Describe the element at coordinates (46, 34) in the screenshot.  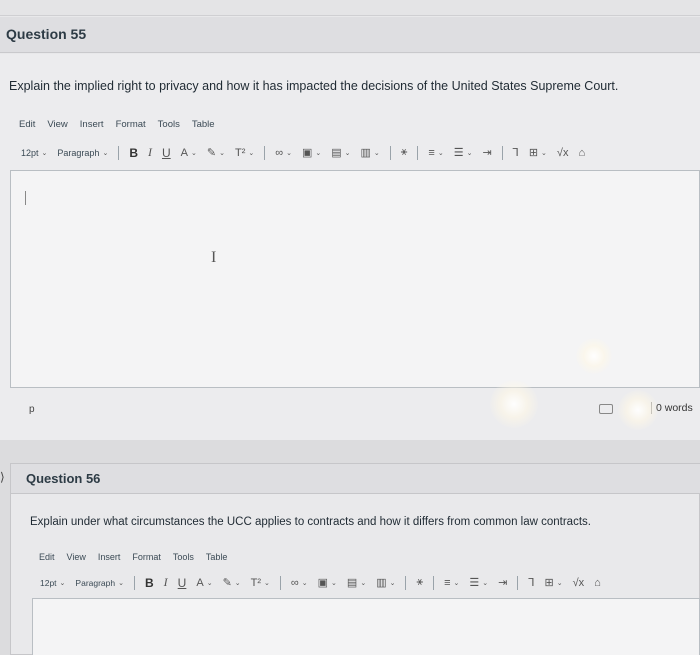
I see `question-55-title: Question 55` at that location.